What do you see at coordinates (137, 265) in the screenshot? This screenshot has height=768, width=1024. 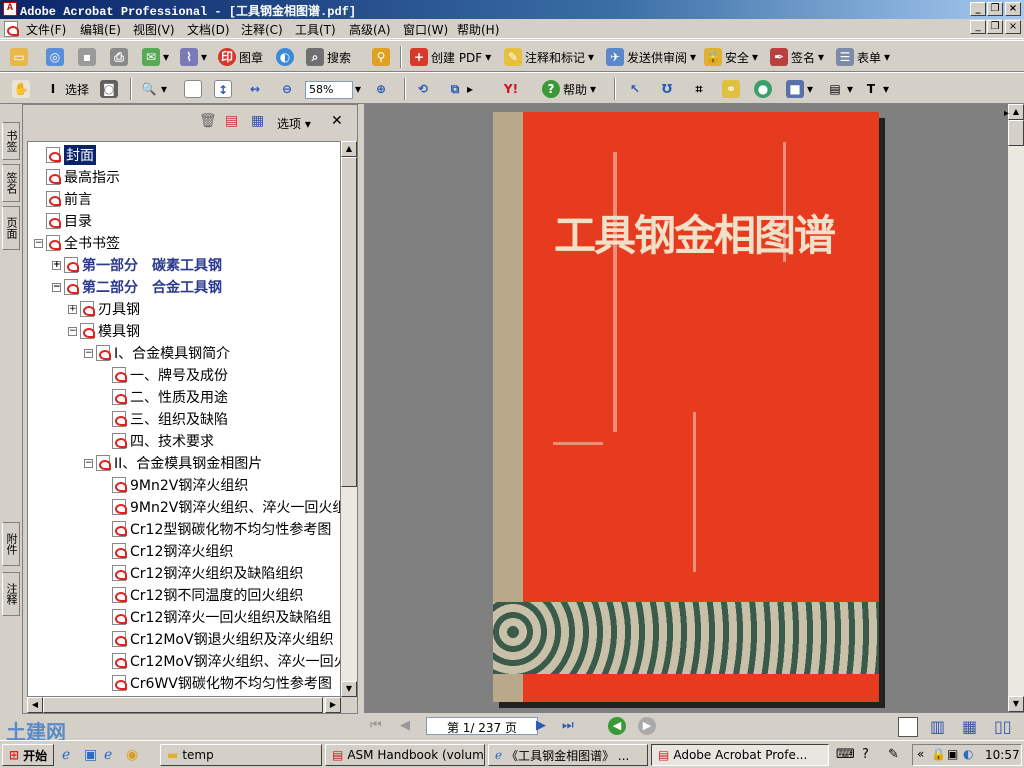 I see `bookmark-item: + 第一部分 碳素工具钢` at bounding box center [137, 265].